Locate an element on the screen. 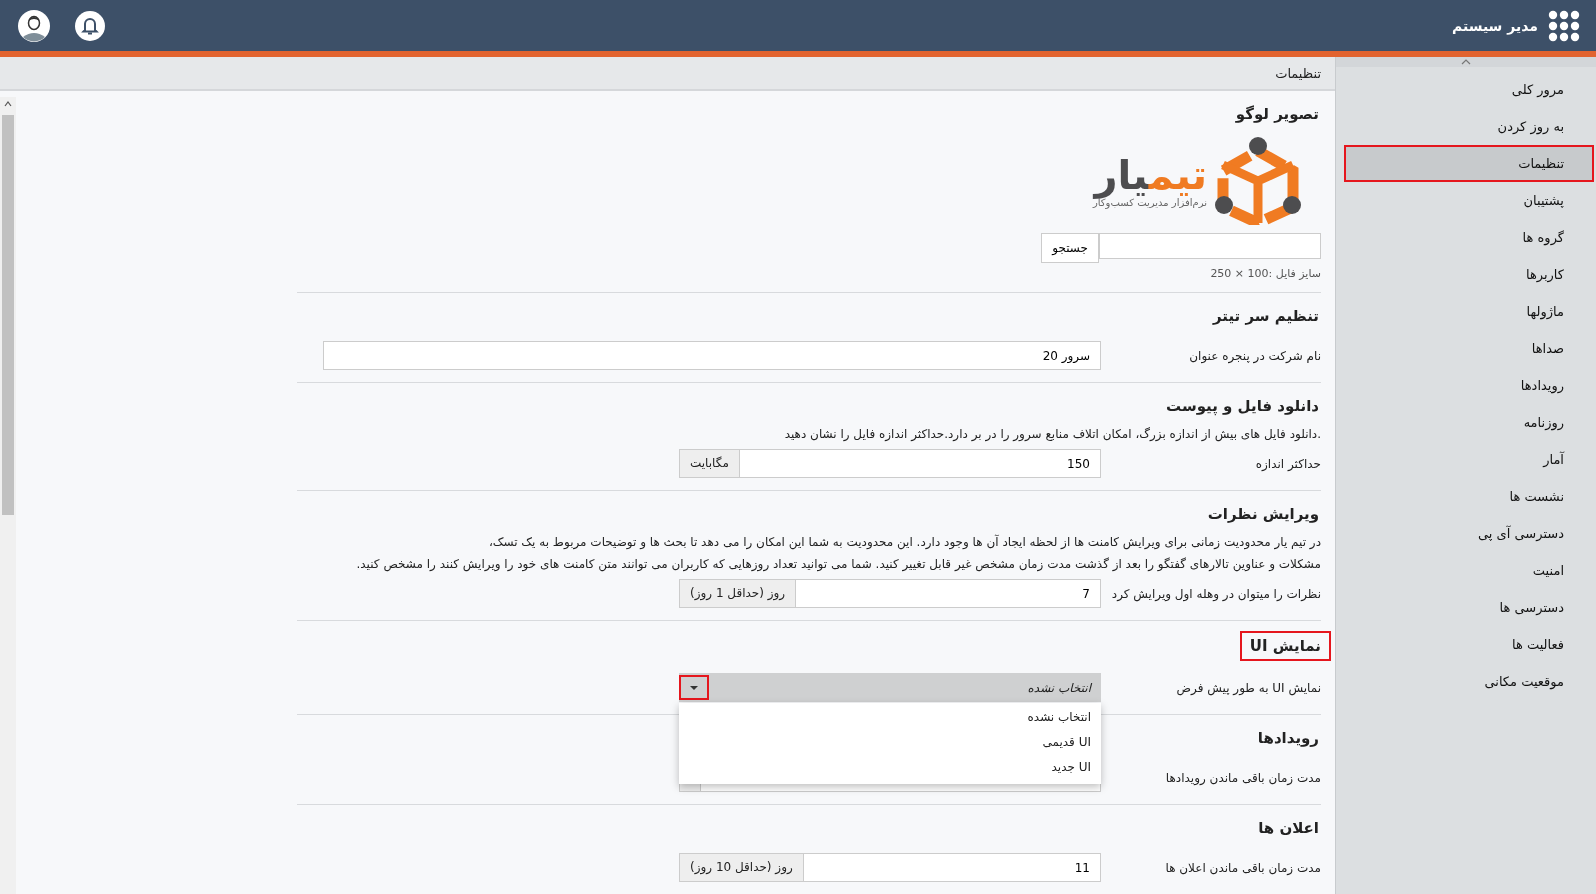 The height and width of the screenshot is (894, 1596). field-label: مدت زمان باقی ماندن اعلان ها is located at coordinates (1242, 867).